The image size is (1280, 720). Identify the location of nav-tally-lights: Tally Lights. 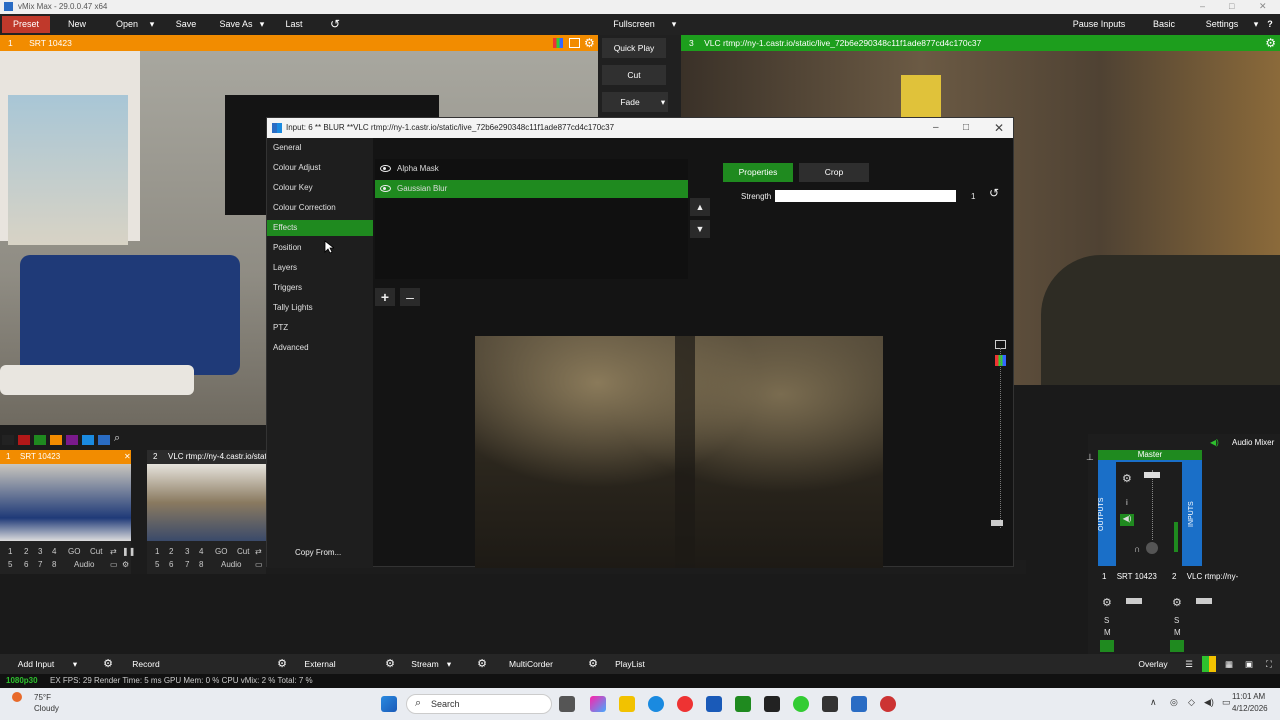
(320, 308).